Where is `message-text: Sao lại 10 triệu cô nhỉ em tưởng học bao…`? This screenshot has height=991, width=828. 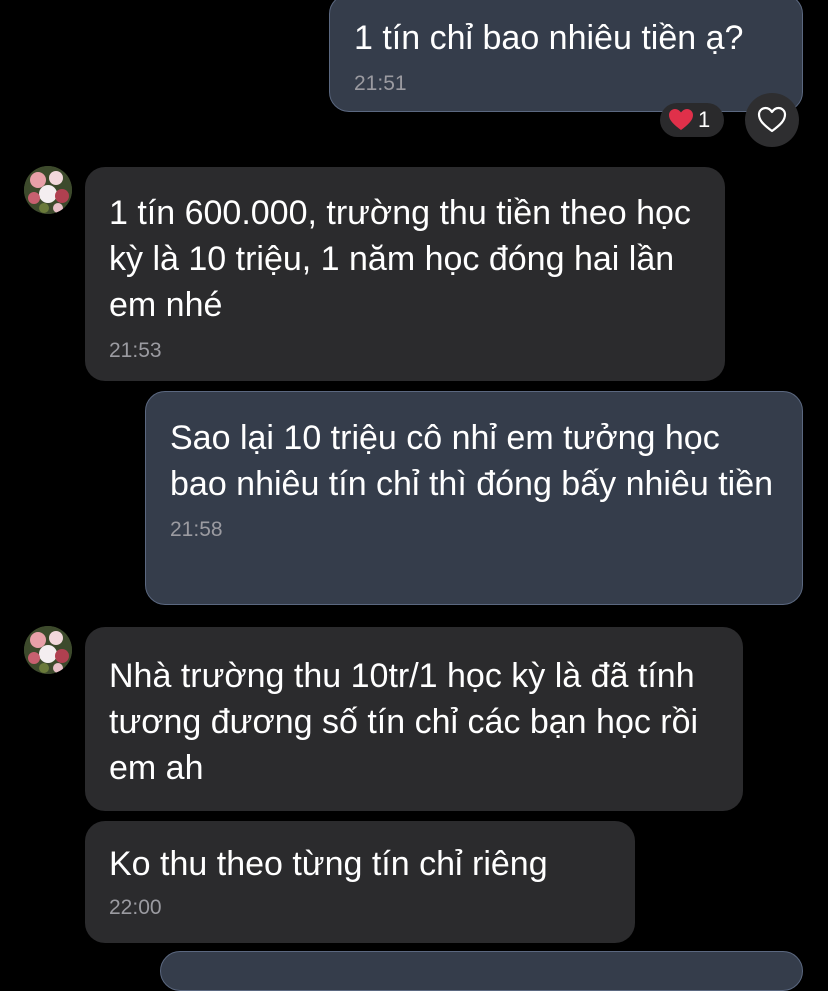
message-text: Sao lại 10 triệu cô nhỉ em tưởng học bao… is located at coordinates (472, 461).